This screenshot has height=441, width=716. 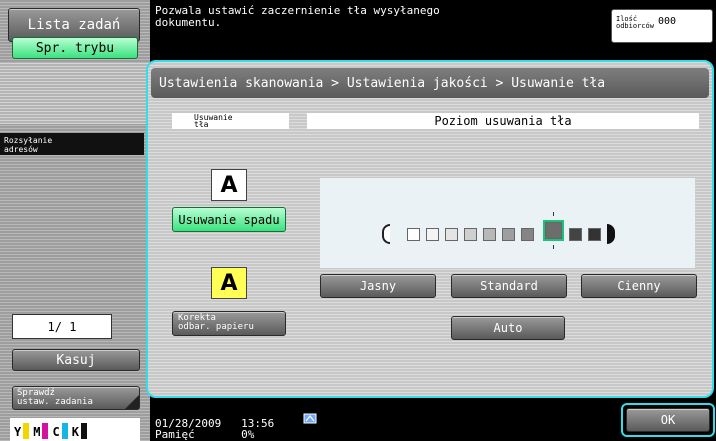 I want to click on status-datetime: 01/28/2009 13:56 Pamięć 0%, so click(x=235, y=429).